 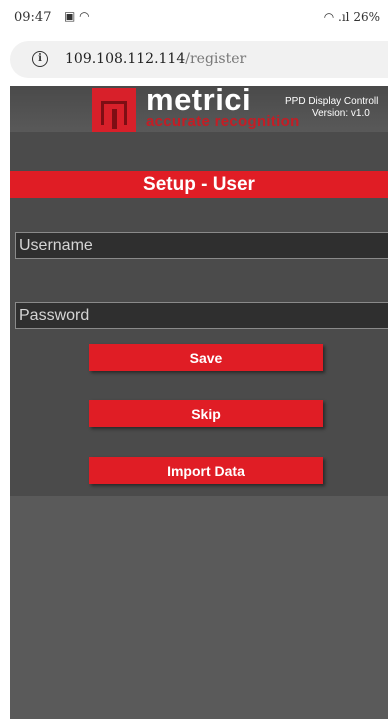 I want to click on status-right-indicators: ◠ .ıl 26%, so click(x=351, y=17).